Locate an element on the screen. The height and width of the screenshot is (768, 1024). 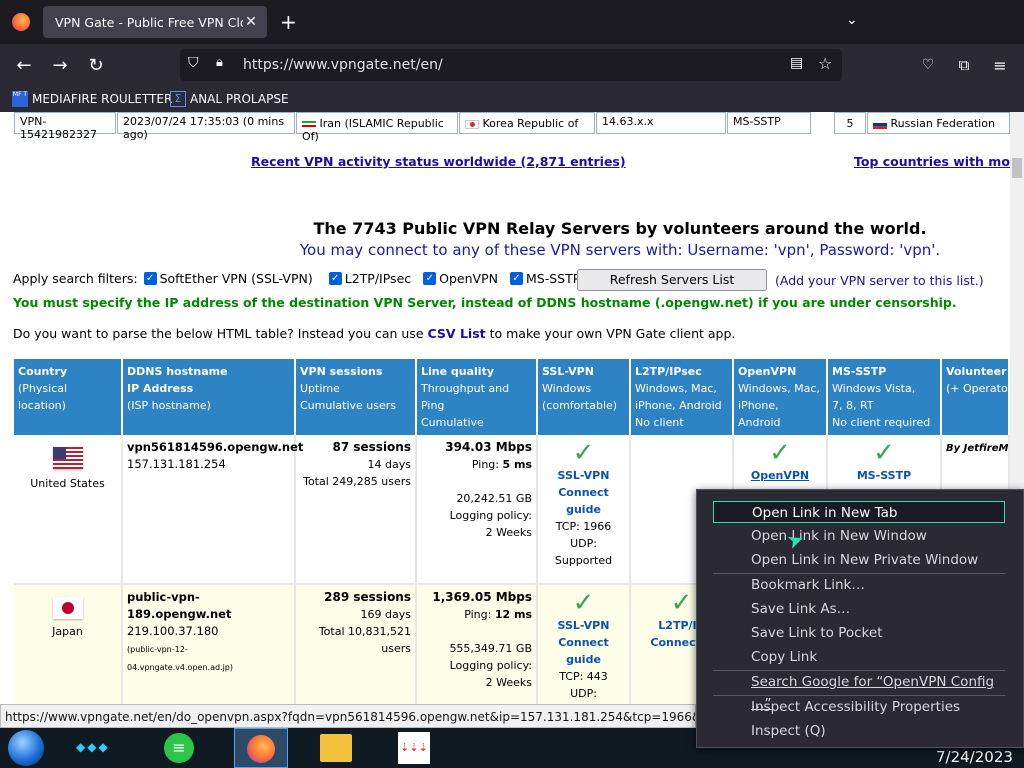
bookmarks-bar: MF T MEDIAFIRE ROULETTER Σ ANAL PROLAPSE is located at coordinates (512, 99).